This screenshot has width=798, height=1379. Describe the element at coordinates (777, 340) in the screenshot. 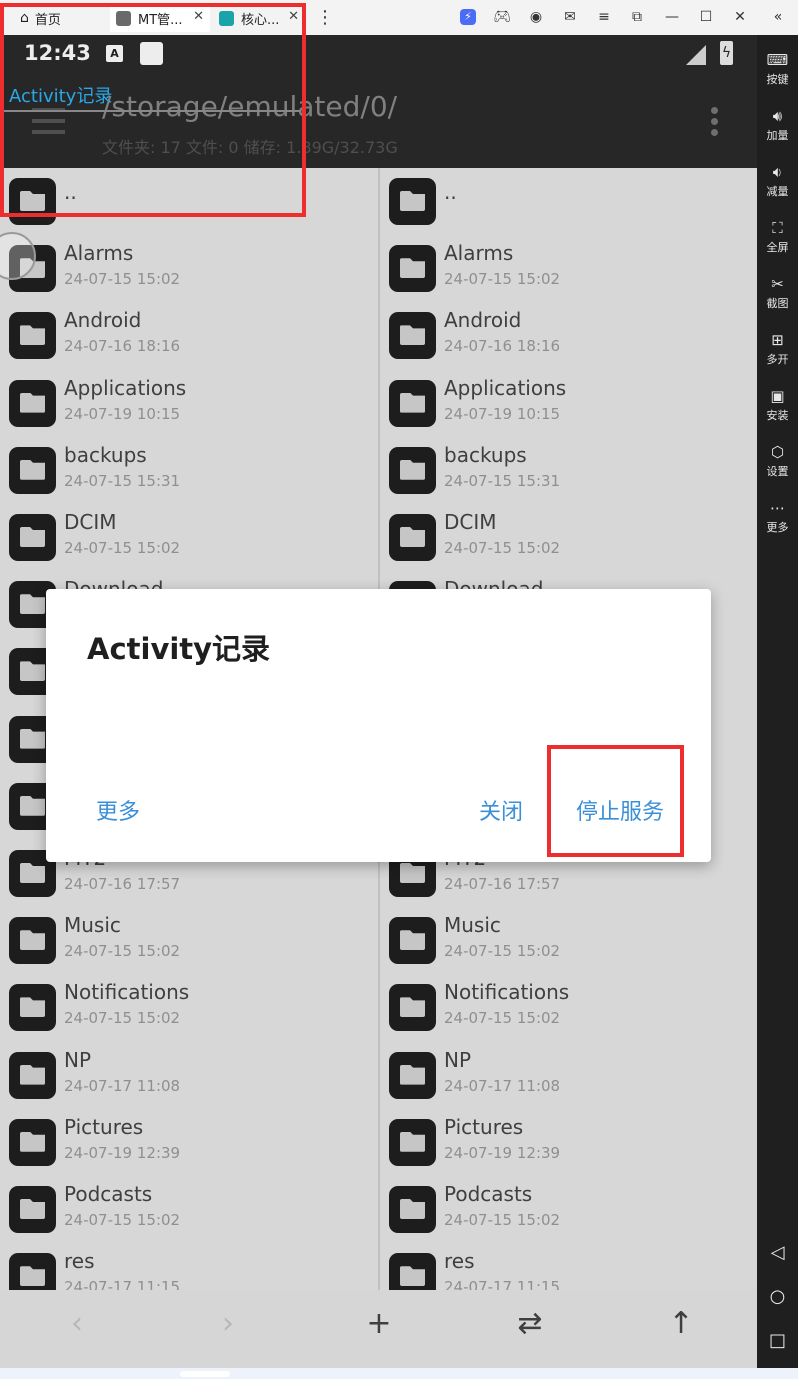

I see `multi-open-icon: ⊞` at that location.